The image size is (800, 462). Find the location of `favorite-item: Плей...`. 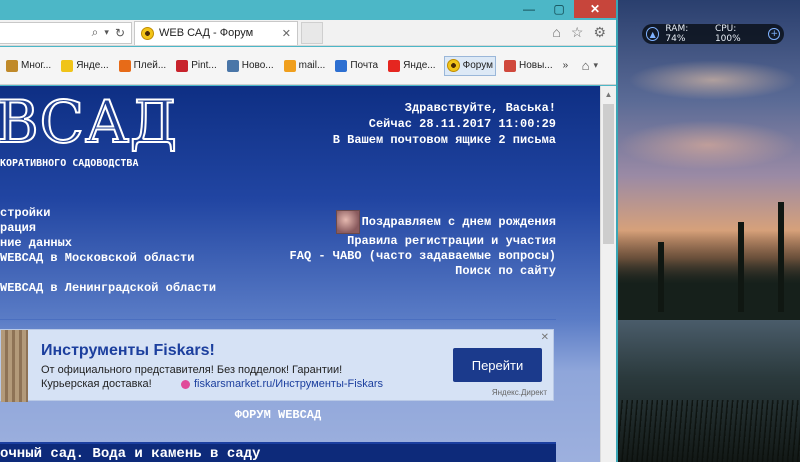

favorite-item: Плей... is located at coordinates (143, 66).